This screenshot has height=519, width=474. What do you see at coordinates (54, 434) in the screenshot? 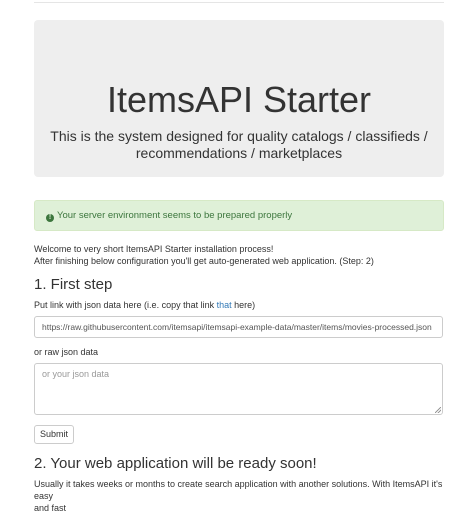
I see `submit-button: Submit` at bounding box center [54, 434].